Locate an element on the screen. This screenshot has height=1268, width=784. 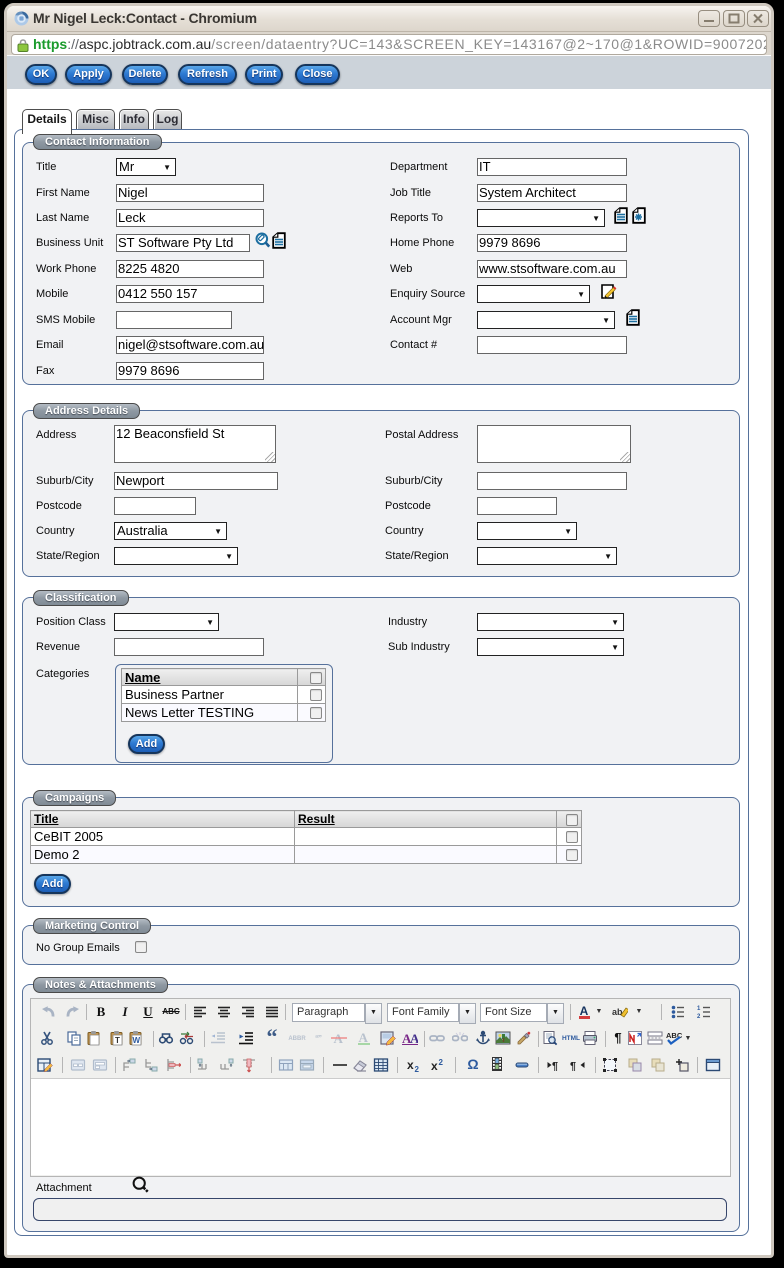
svg-text: 1 is located at coordinates (699, 1009).